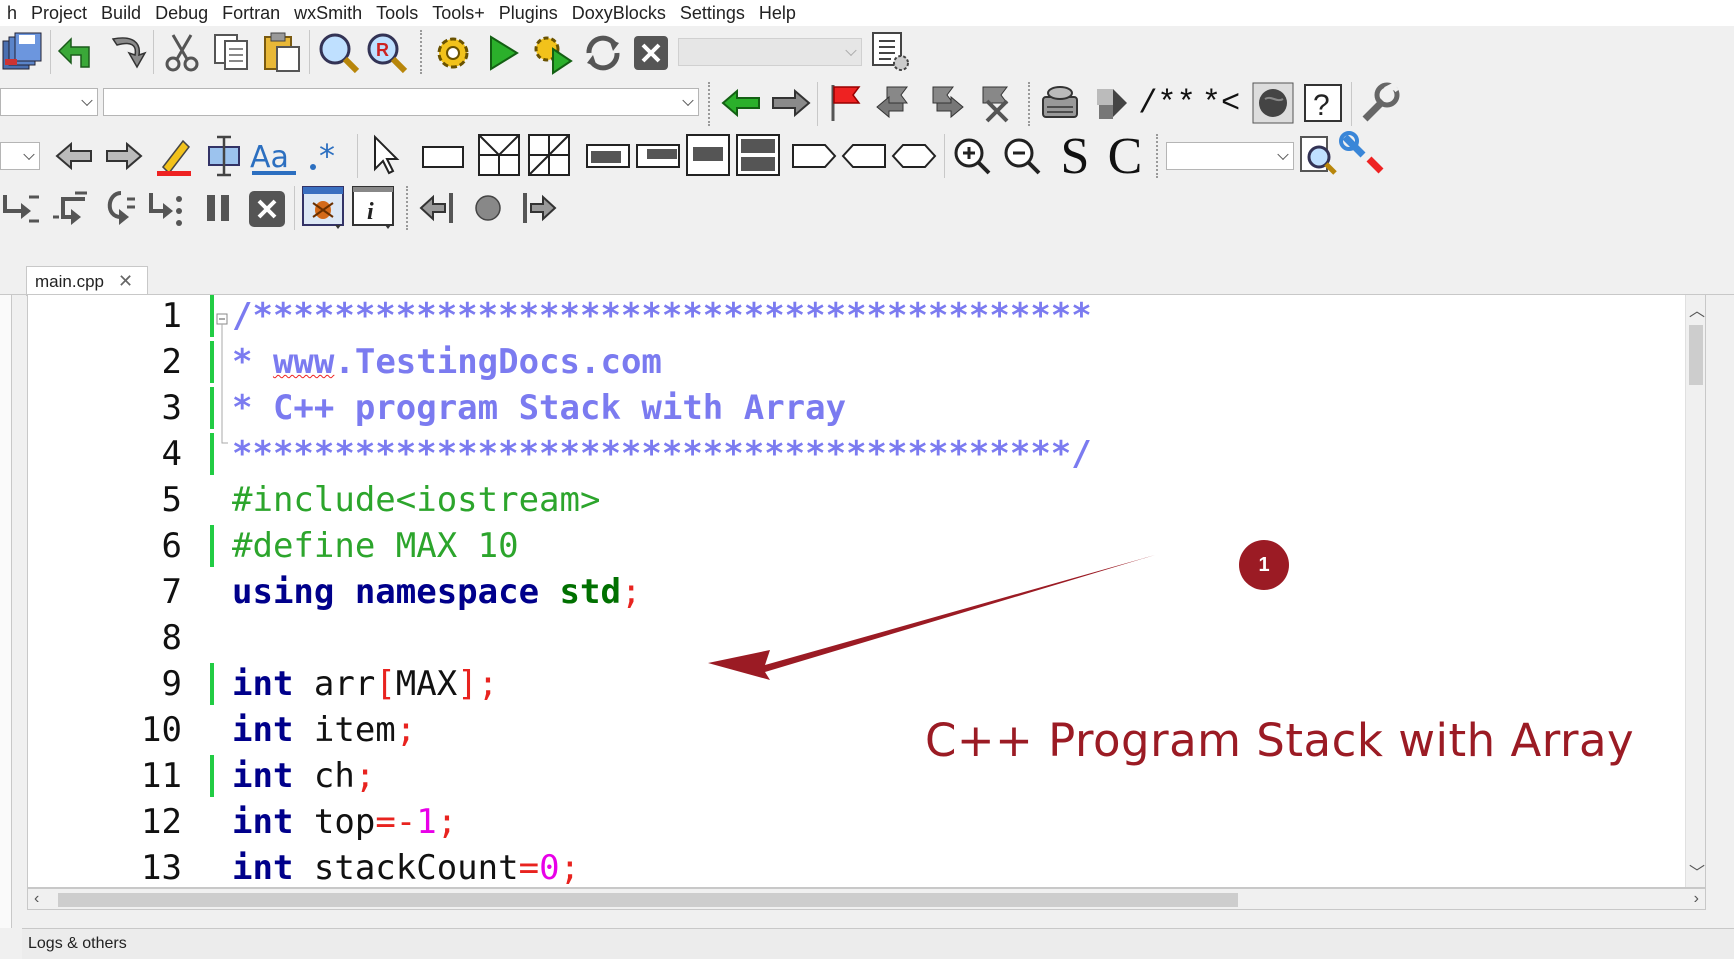 The image size is (1734, 959). I want to click on back-arrow-icon, so click(74, 156).